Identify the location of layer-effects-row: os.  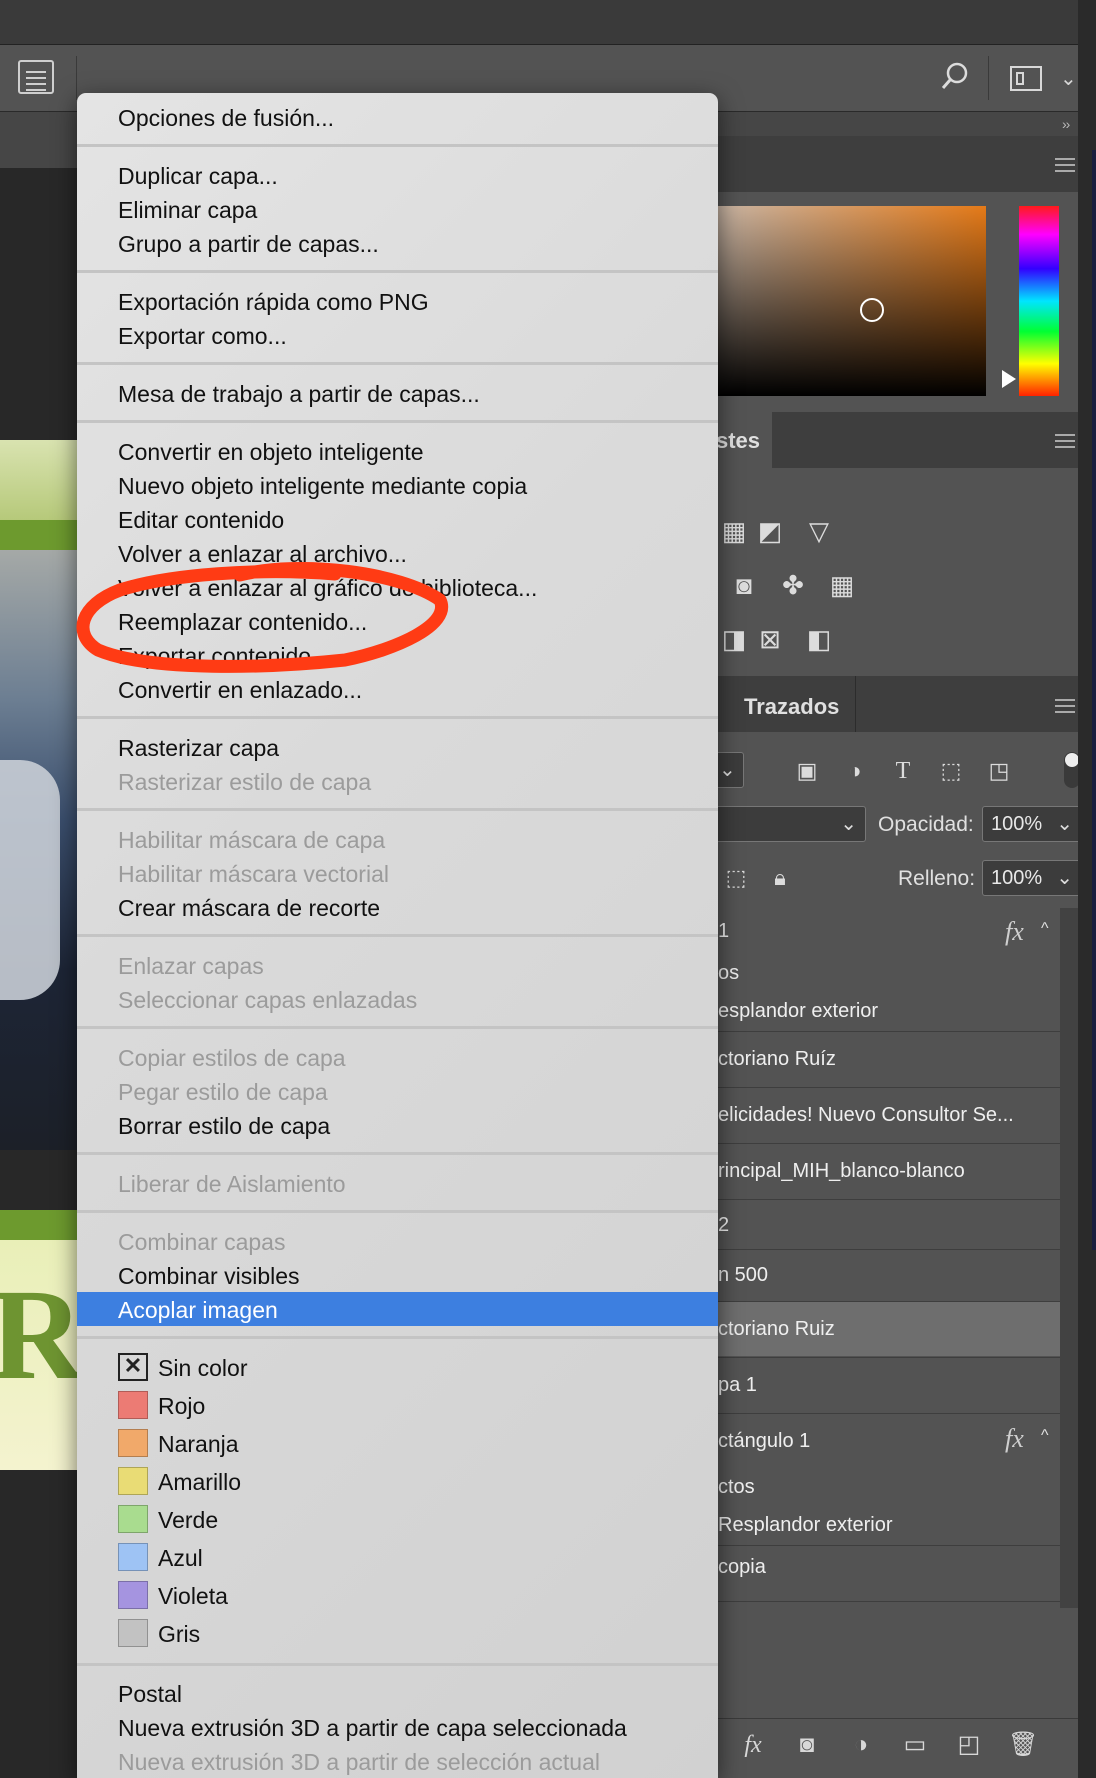
(889, 976).